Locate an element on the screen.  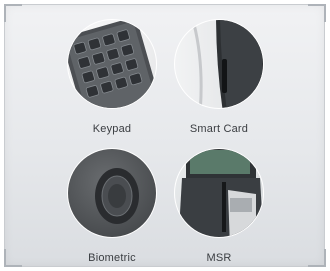
option-label: Keypad is located at coordinates (112, 129).